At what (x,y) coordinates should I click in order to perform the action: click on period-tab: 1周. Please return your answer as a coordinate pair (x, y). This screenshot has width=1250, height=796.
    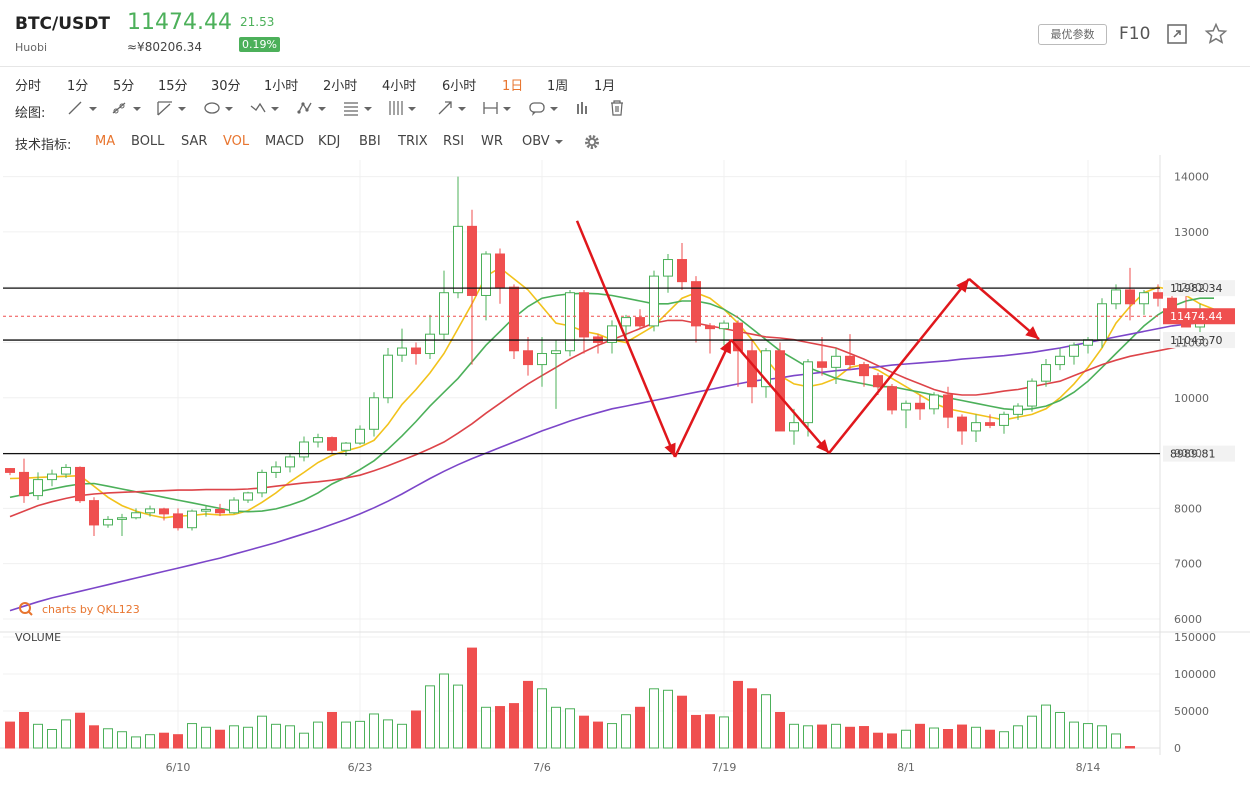
    Looking at the image, I should click on (557, 84).